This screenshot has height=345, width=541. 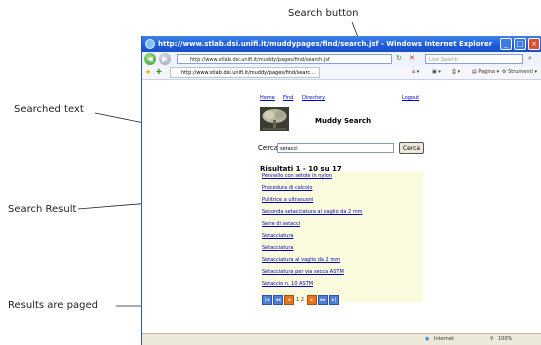 I want to click on refresh-icon: ↻, so click(x=399, y=58).